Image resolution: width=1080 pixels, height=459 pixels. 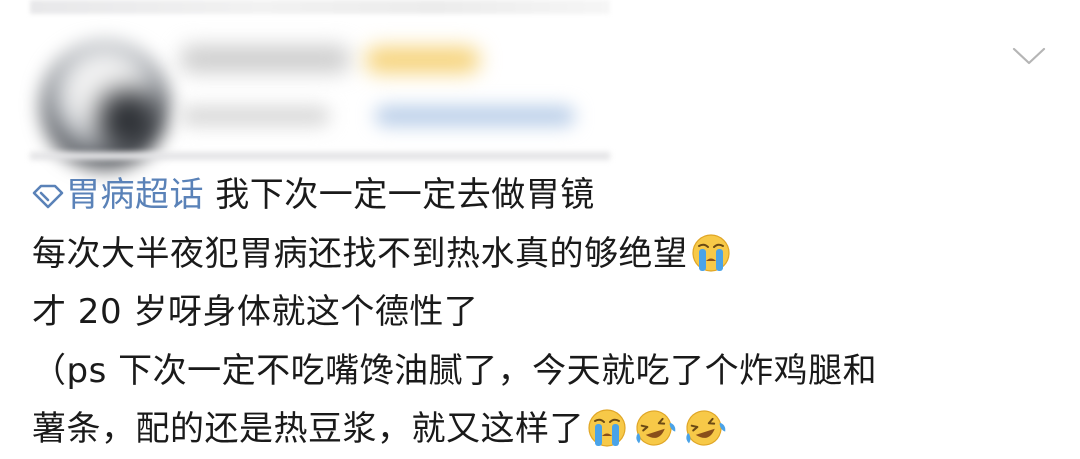 I want to click on post-line-5: 薯条，配的还是热豆浆，就又这样了, so click(x=547, y=429).